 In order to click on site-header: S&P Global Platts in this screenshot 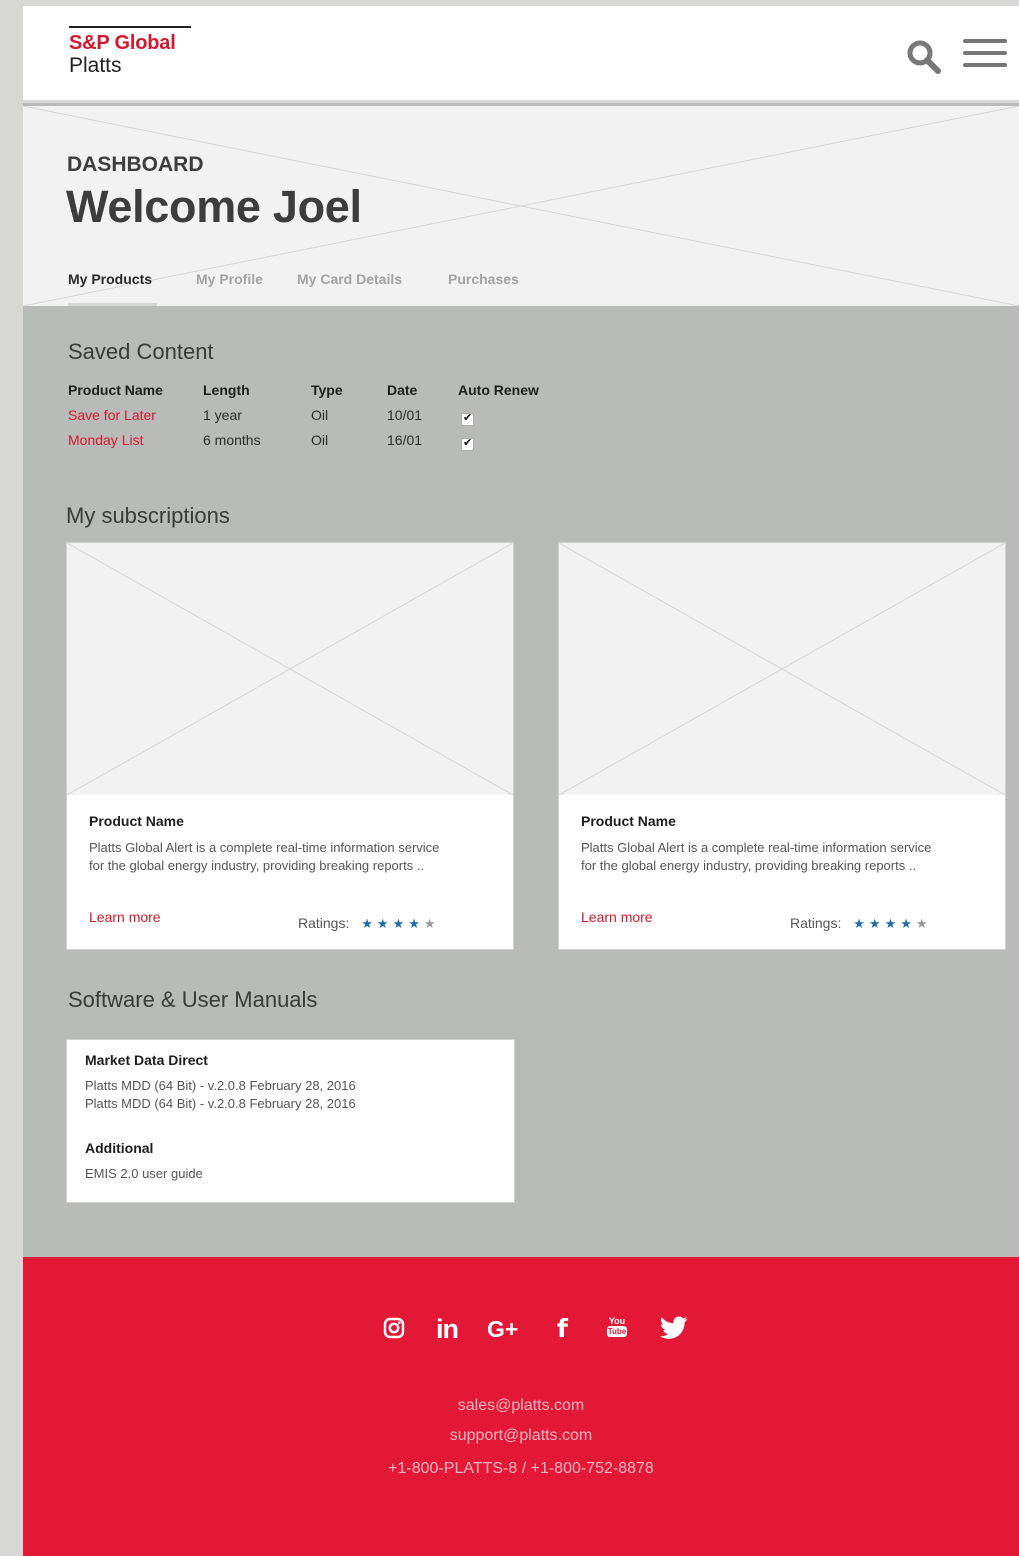, I will do `click(521, 54)`.